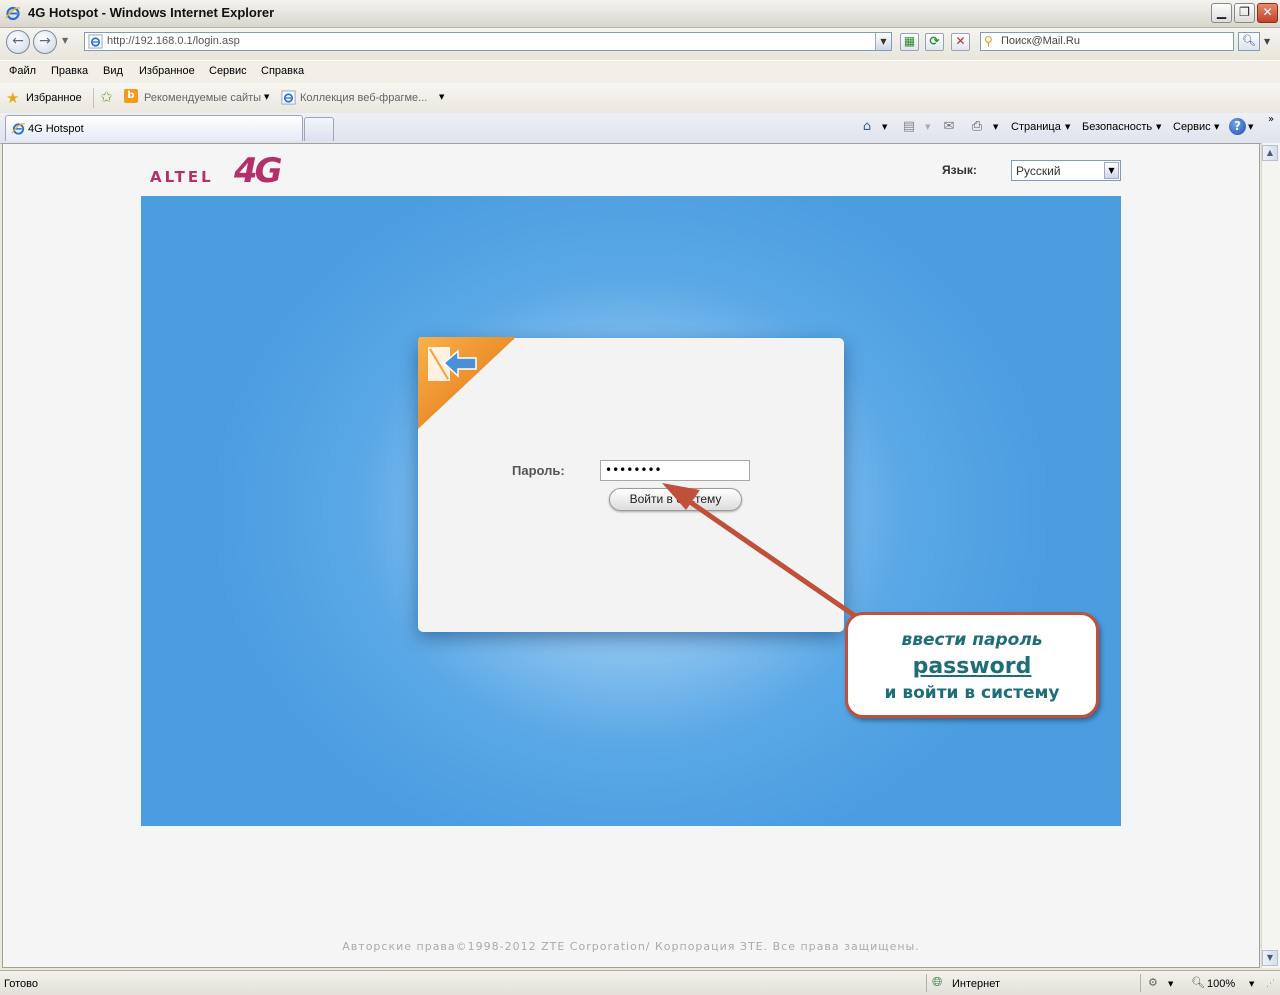 This screenshot has width=1280, height=995. What do you see at coordinates (995, 127) in the screenshot?
I see `print-dropdown-icon: ▼` at bounding box center [995, 127].